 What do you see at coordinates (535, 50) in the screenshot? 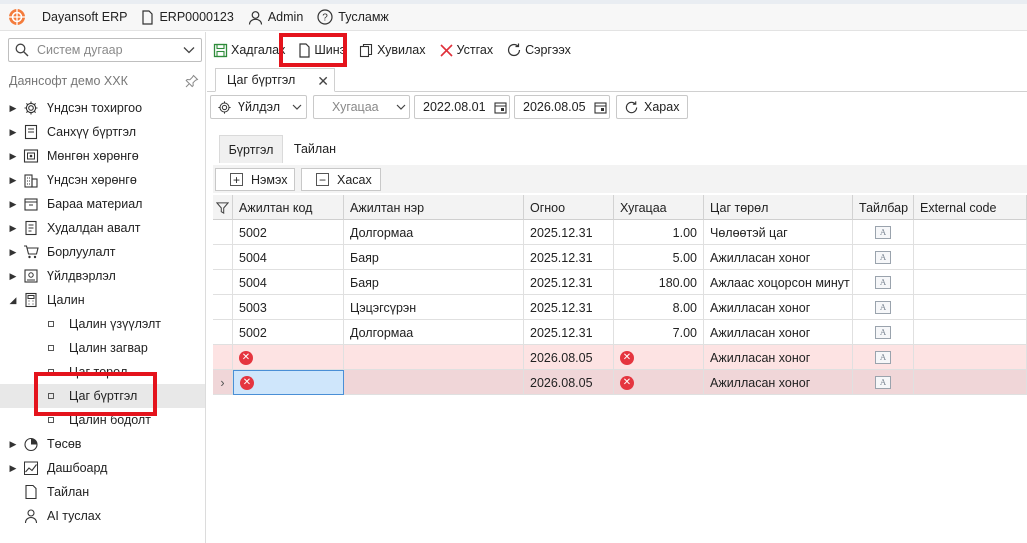
I see `refresh-button: Сэргээх` at bounding box center [535, 50].